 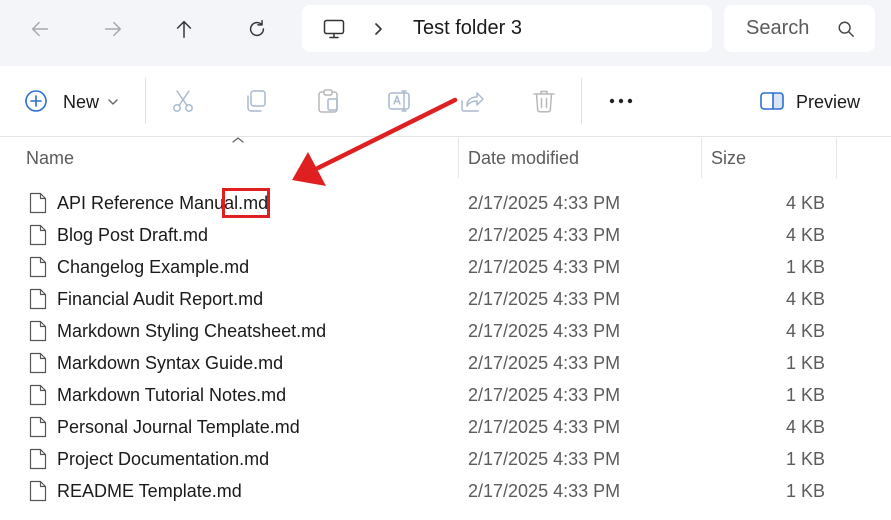 I want to click on search-icon, so click(x=846, y=29).